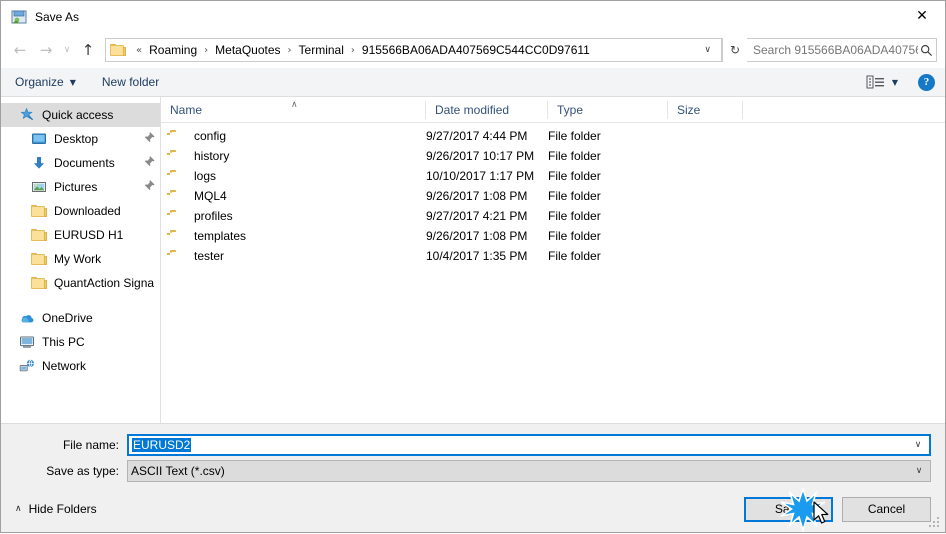 The image size is (946, 534). I want to click on sidebar-item-downloaded: Downloaded, so click(80, 211).